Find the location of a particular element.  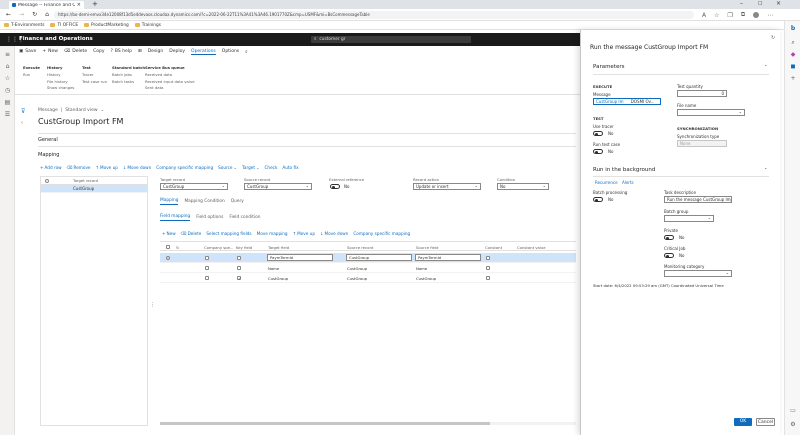

private-toggle is located at coordinates (669, 237).